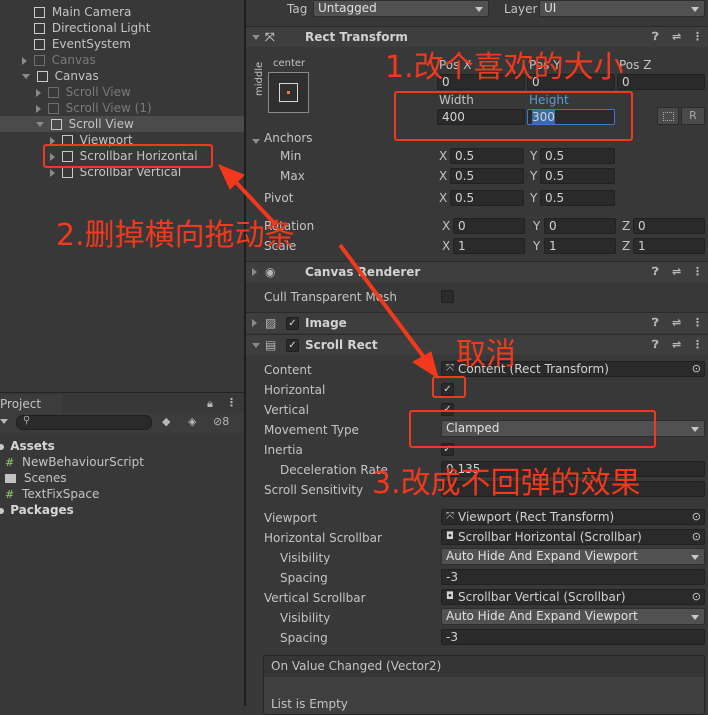 This screenshot has width=708, height=715. What do you see at coordinates (425, 365) in the screenshot?
I see `arrow-head-horizontal` at bounding box center [425, 365].